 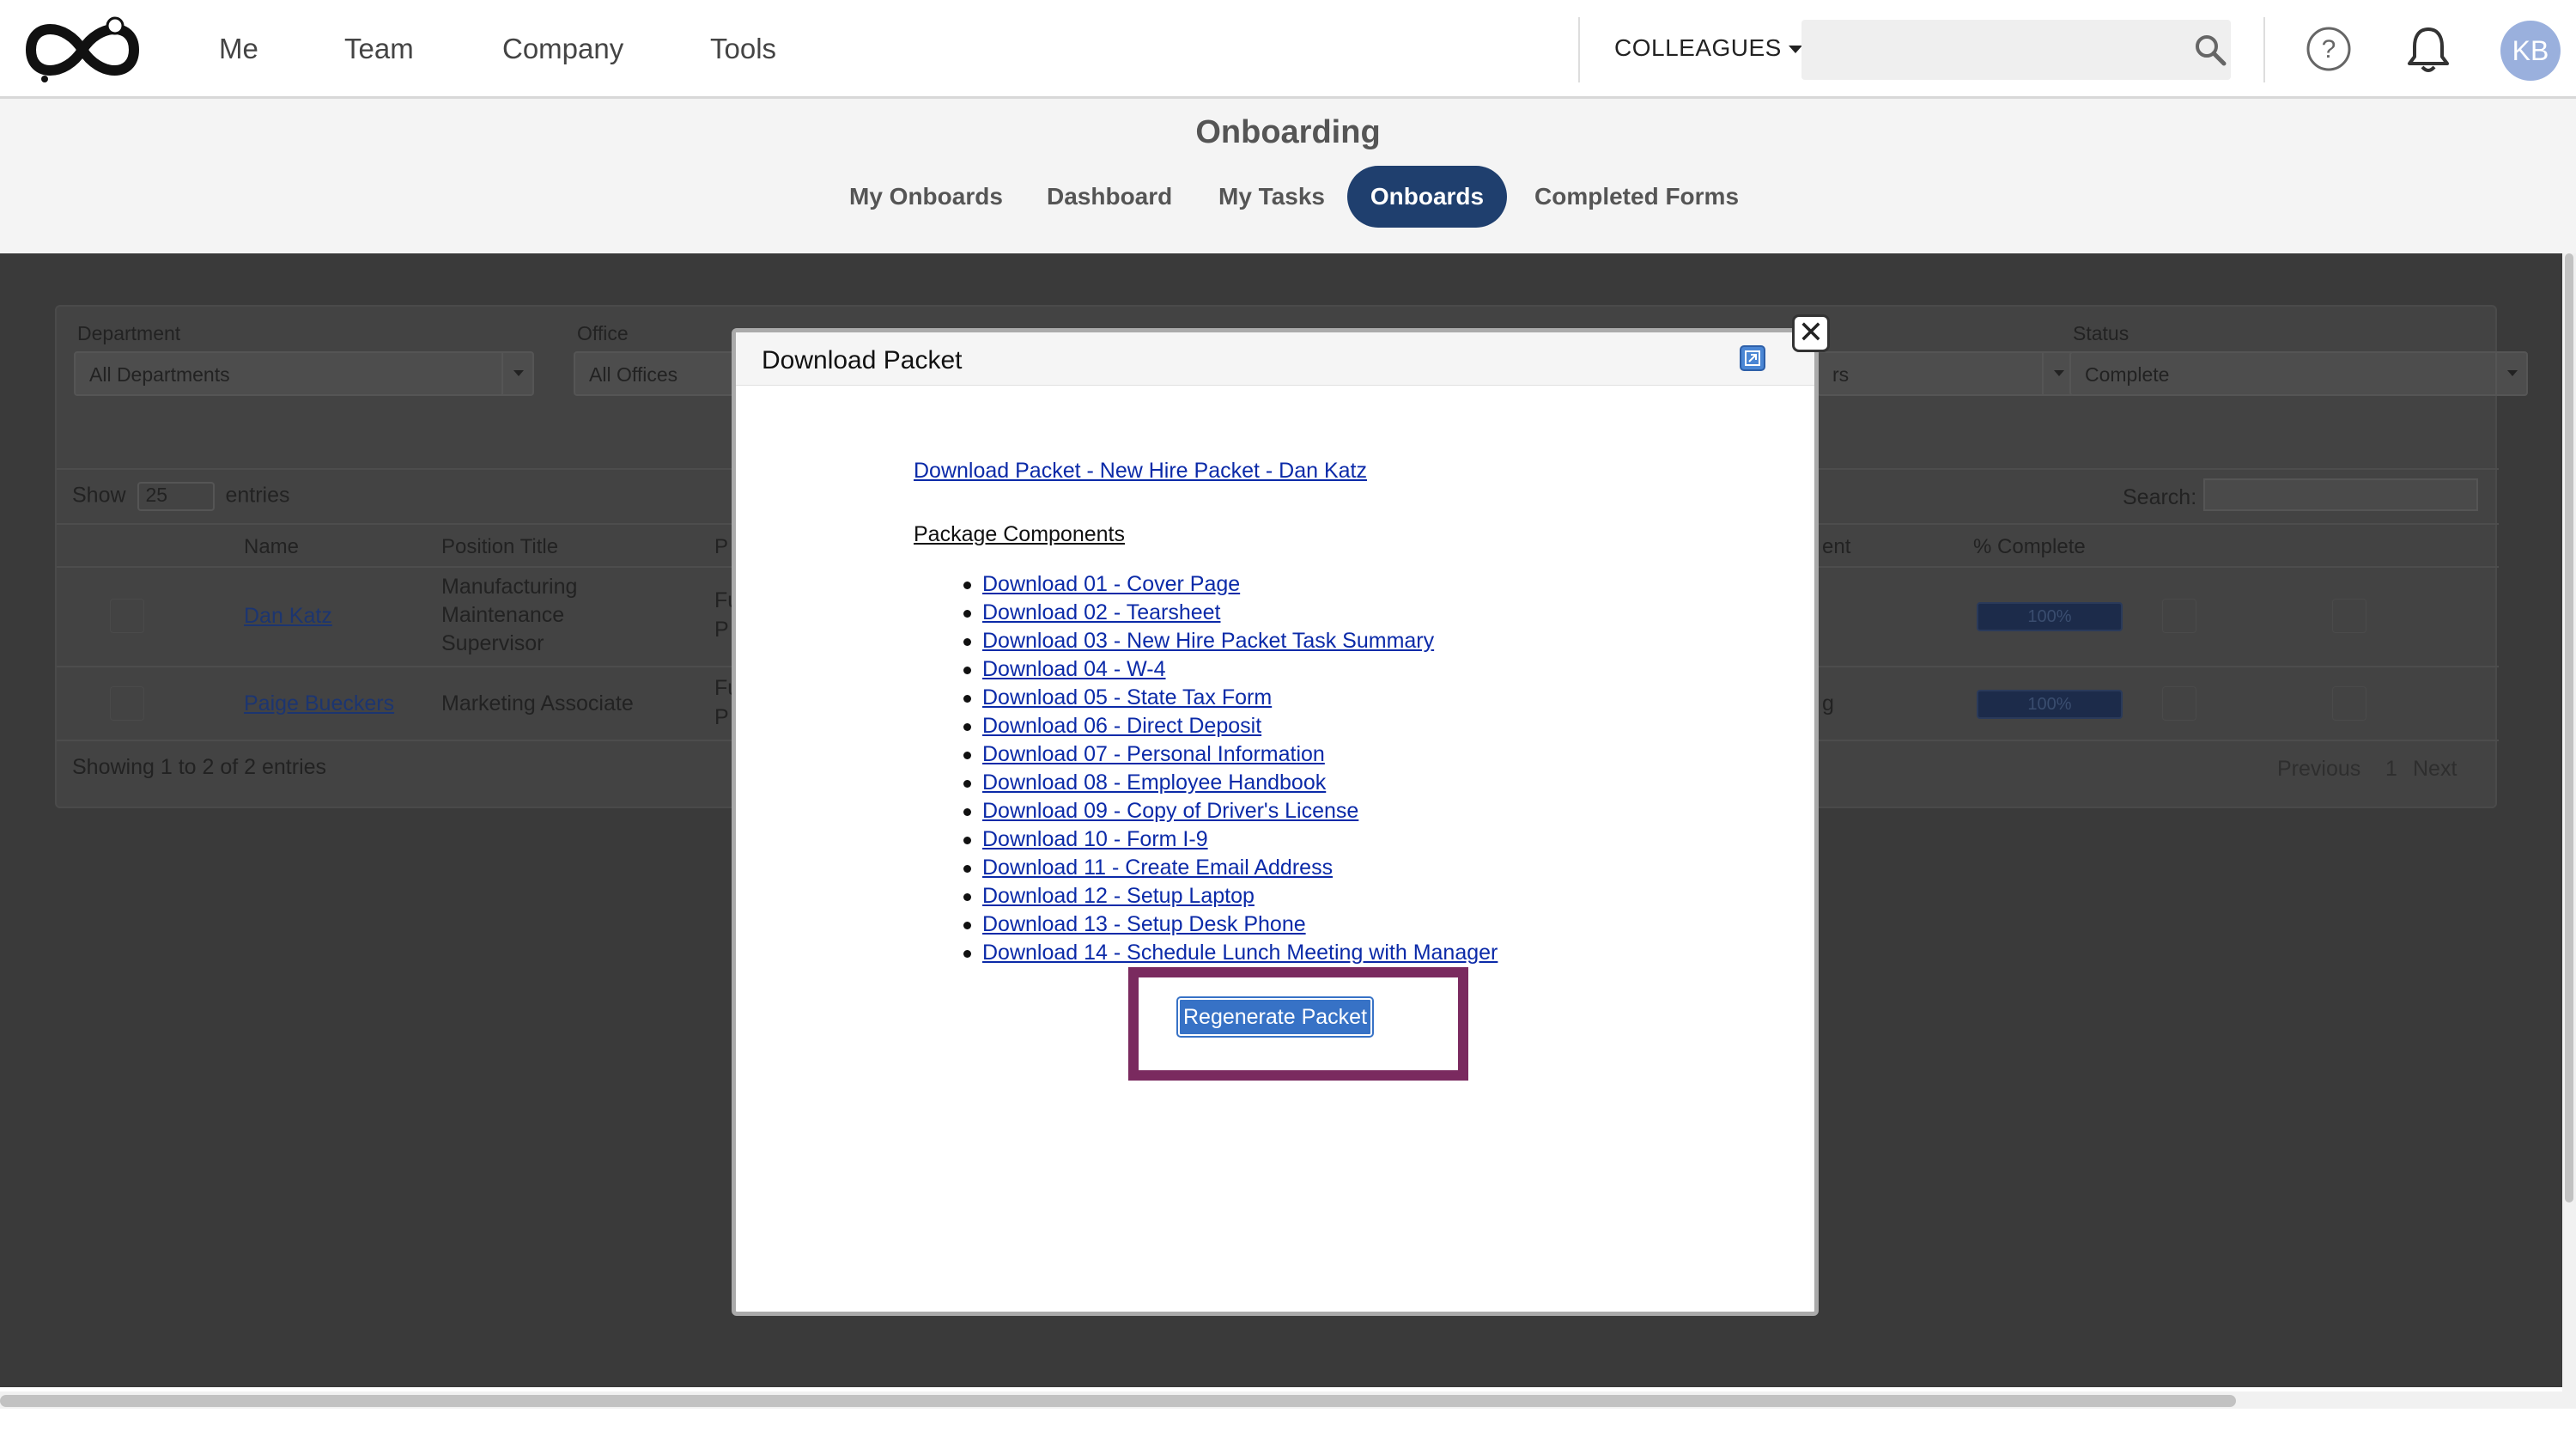 What do you see at coordinates (1828, 703) in the screenshot?
I see `row-col4: g` at bounding box center [1828, 703].